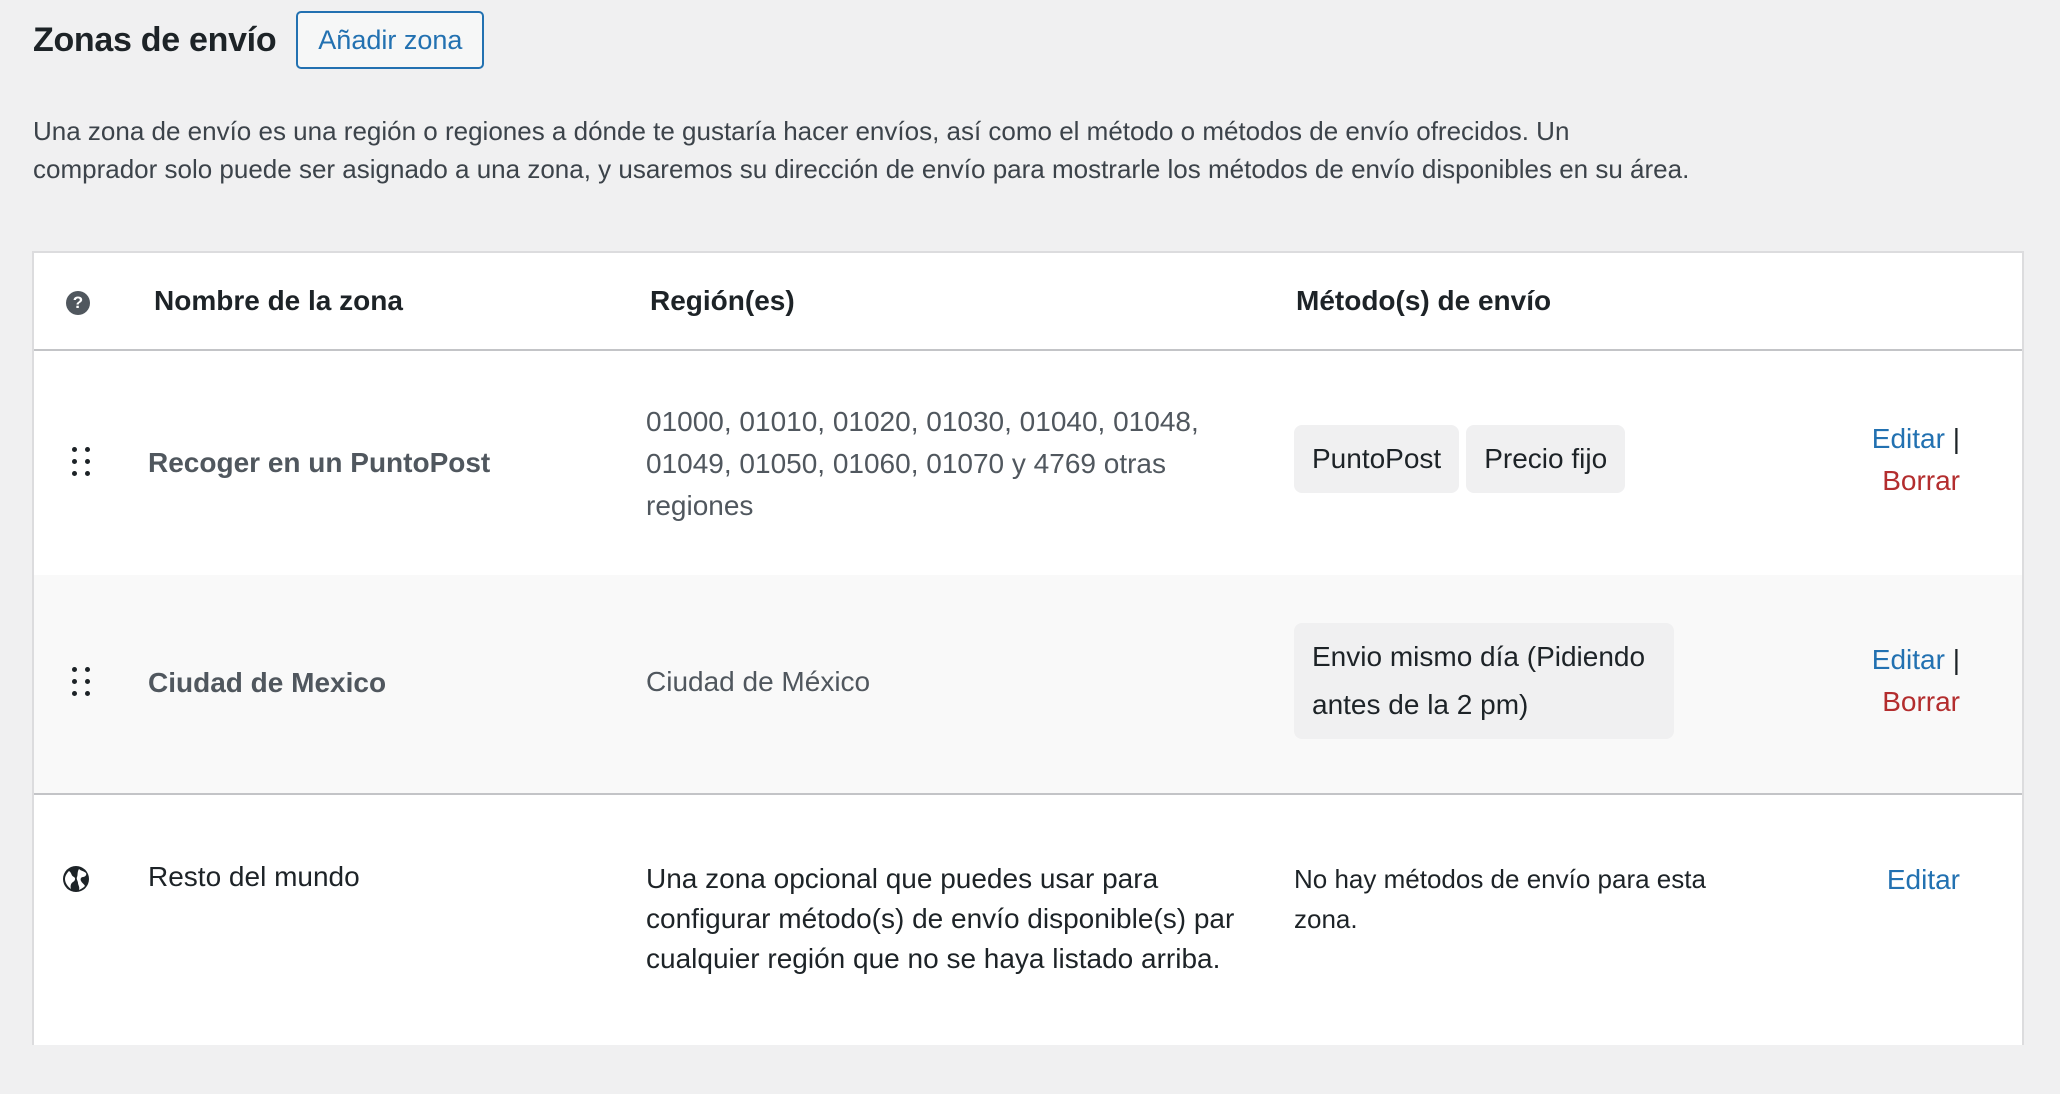 Image resolution: width=2060 pixels, height=1094 pixels. I want to click on zone-name: Ciudad de Mexico, so click(267, 682).